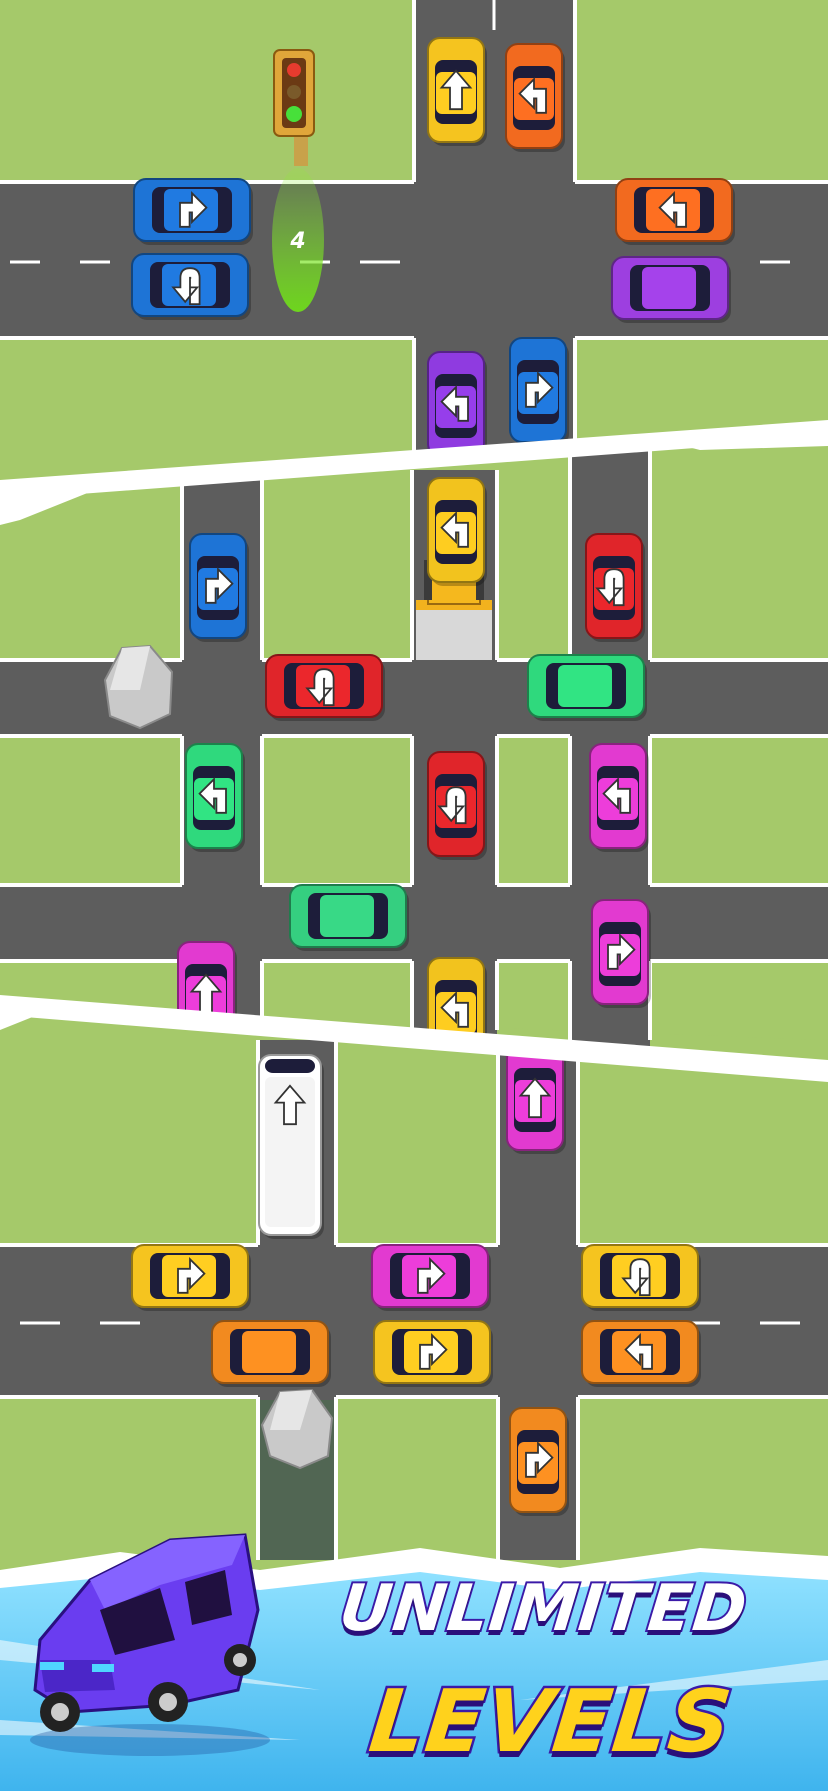 The width and height of the screenshot is (828, 1791). What do you see at coordinates (297, 241) in the screenshot?
I see `traffic-light-timer: 4` at bounding box center [297, 241].